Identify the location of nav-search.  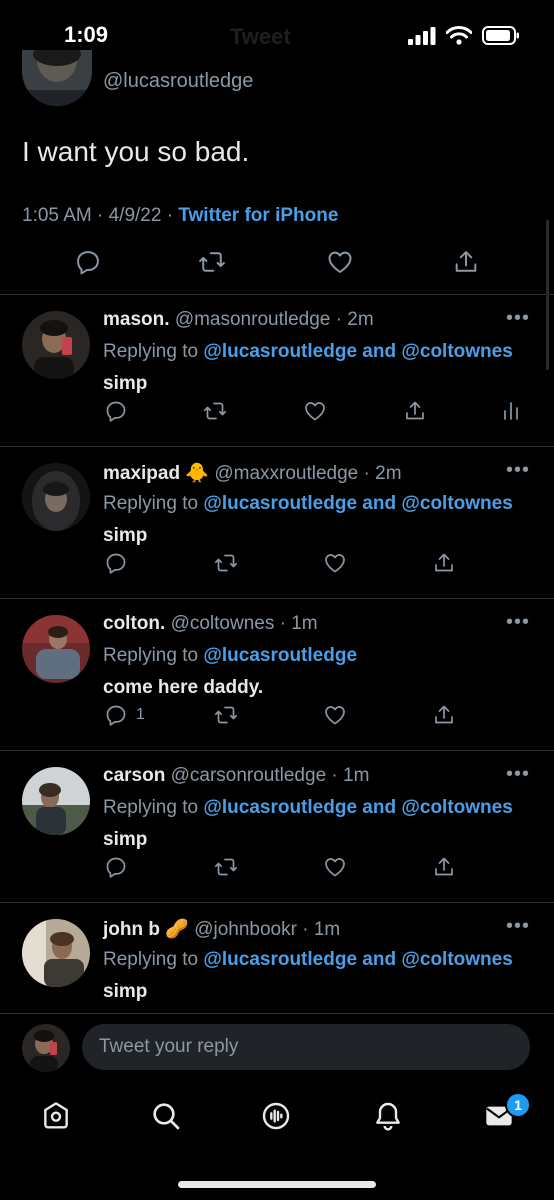
(166, 1116).